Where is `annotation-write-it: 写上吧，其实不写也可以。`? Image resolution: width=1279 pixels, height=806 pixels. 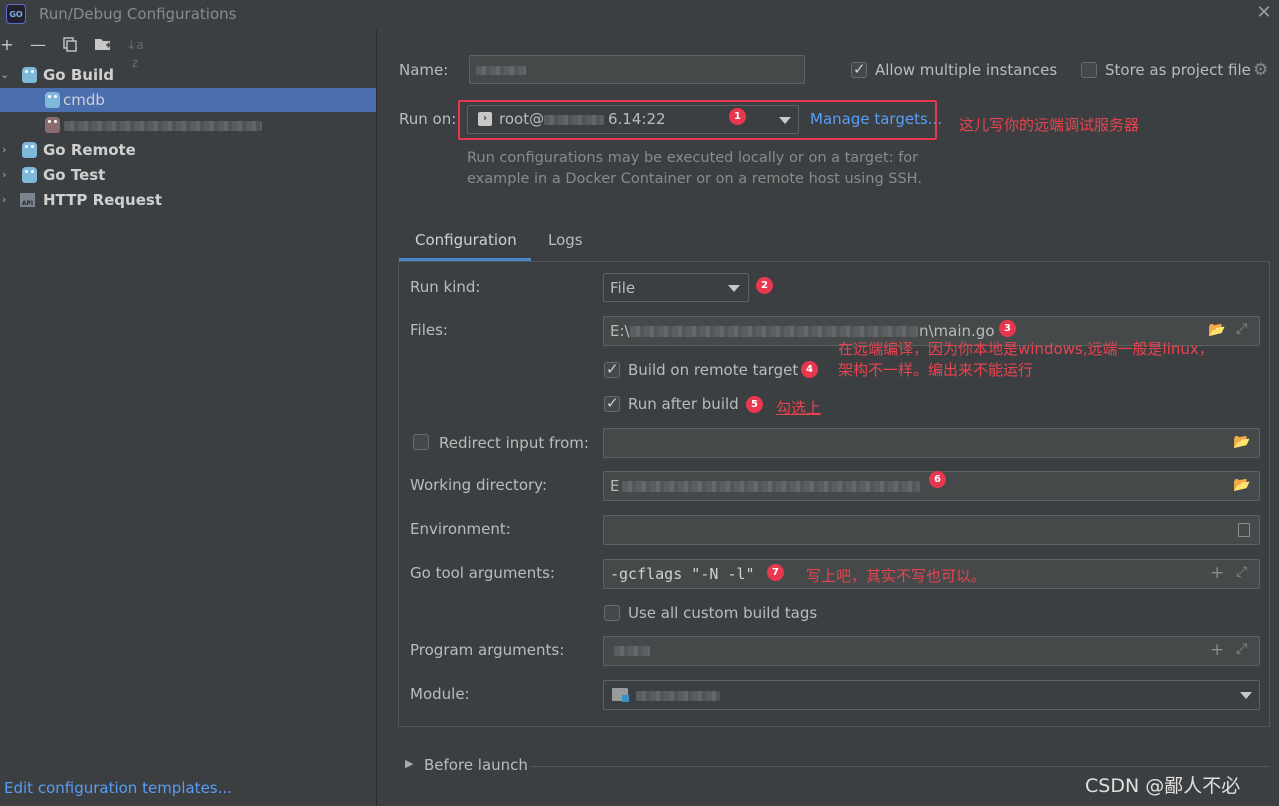 annotation-write-it: 写上吧，其实不写也可以。 is located at coordinates (896, 576).